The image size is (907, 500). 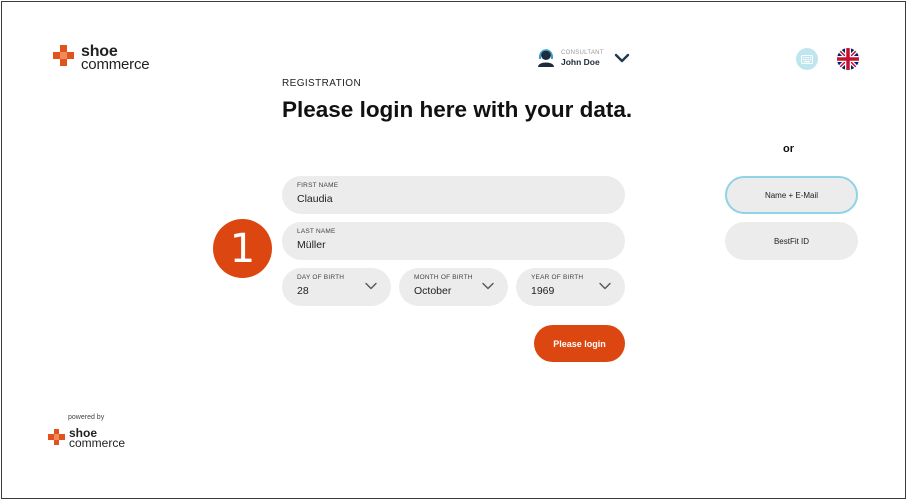 I want to click on last-name-field: LAST NAME Müller, so click(x=453, y=241).